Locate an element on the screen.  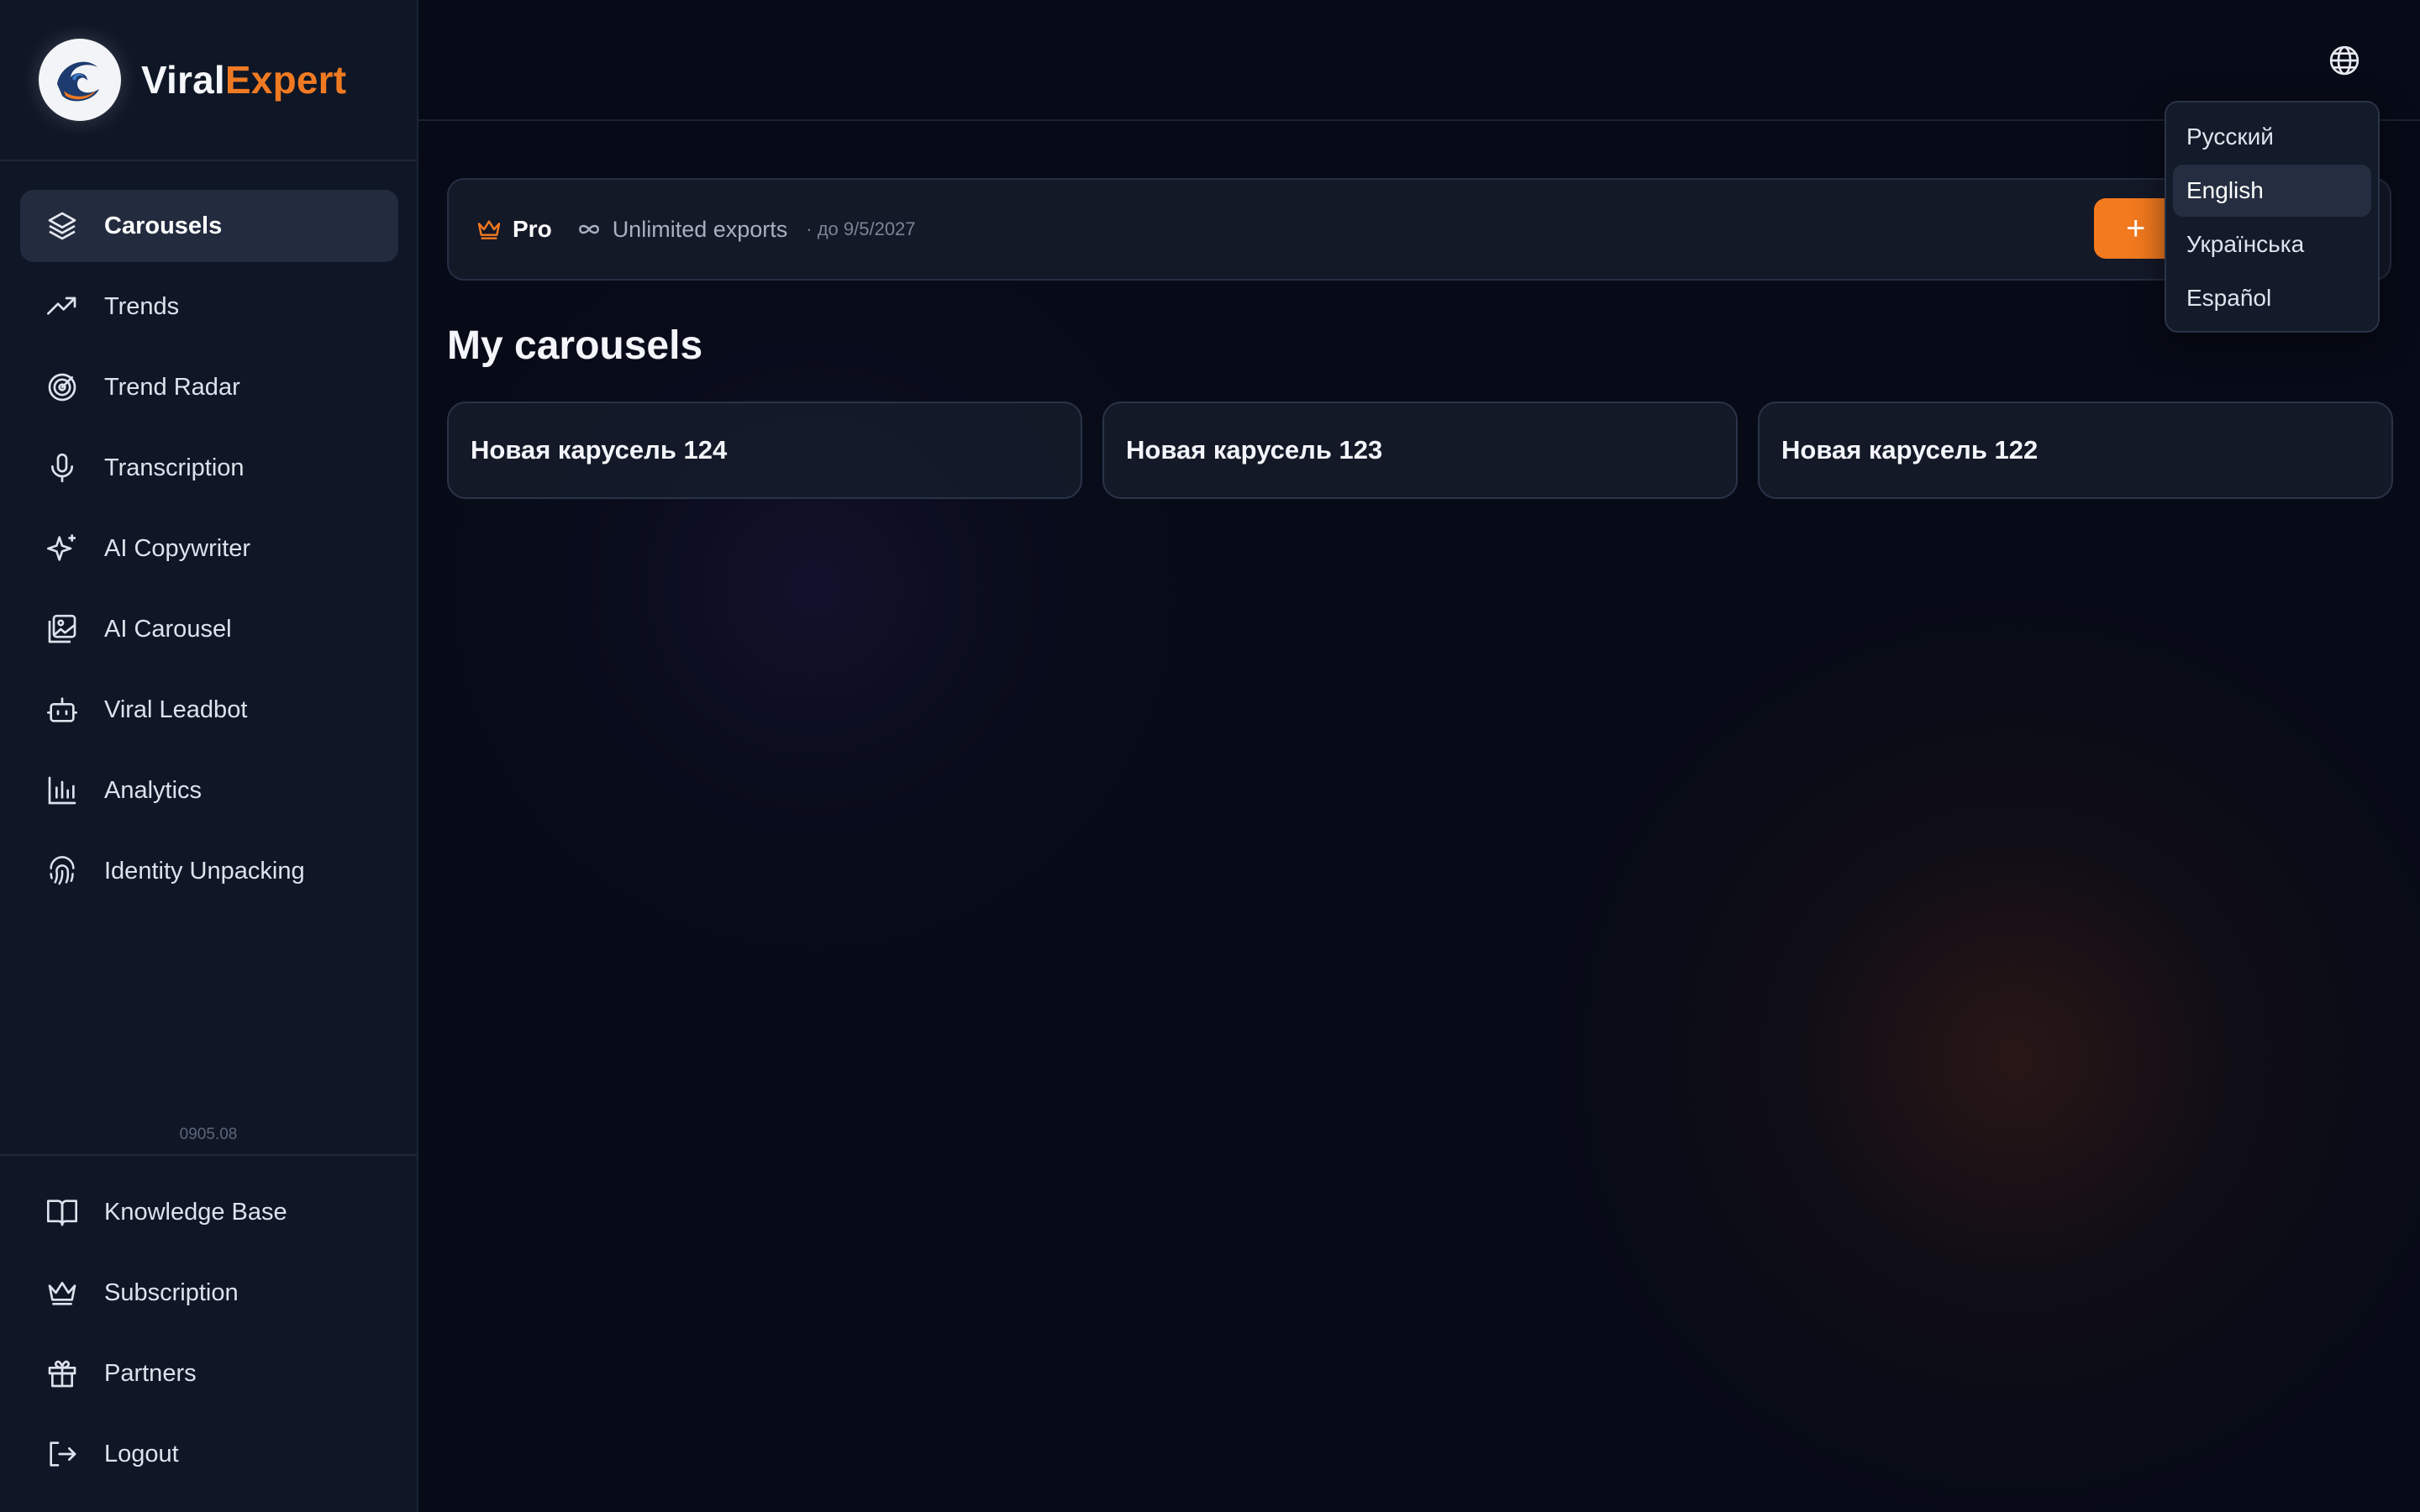
carousel-card-title: Новая карусель 123 is located at coordinates (1255, 450).